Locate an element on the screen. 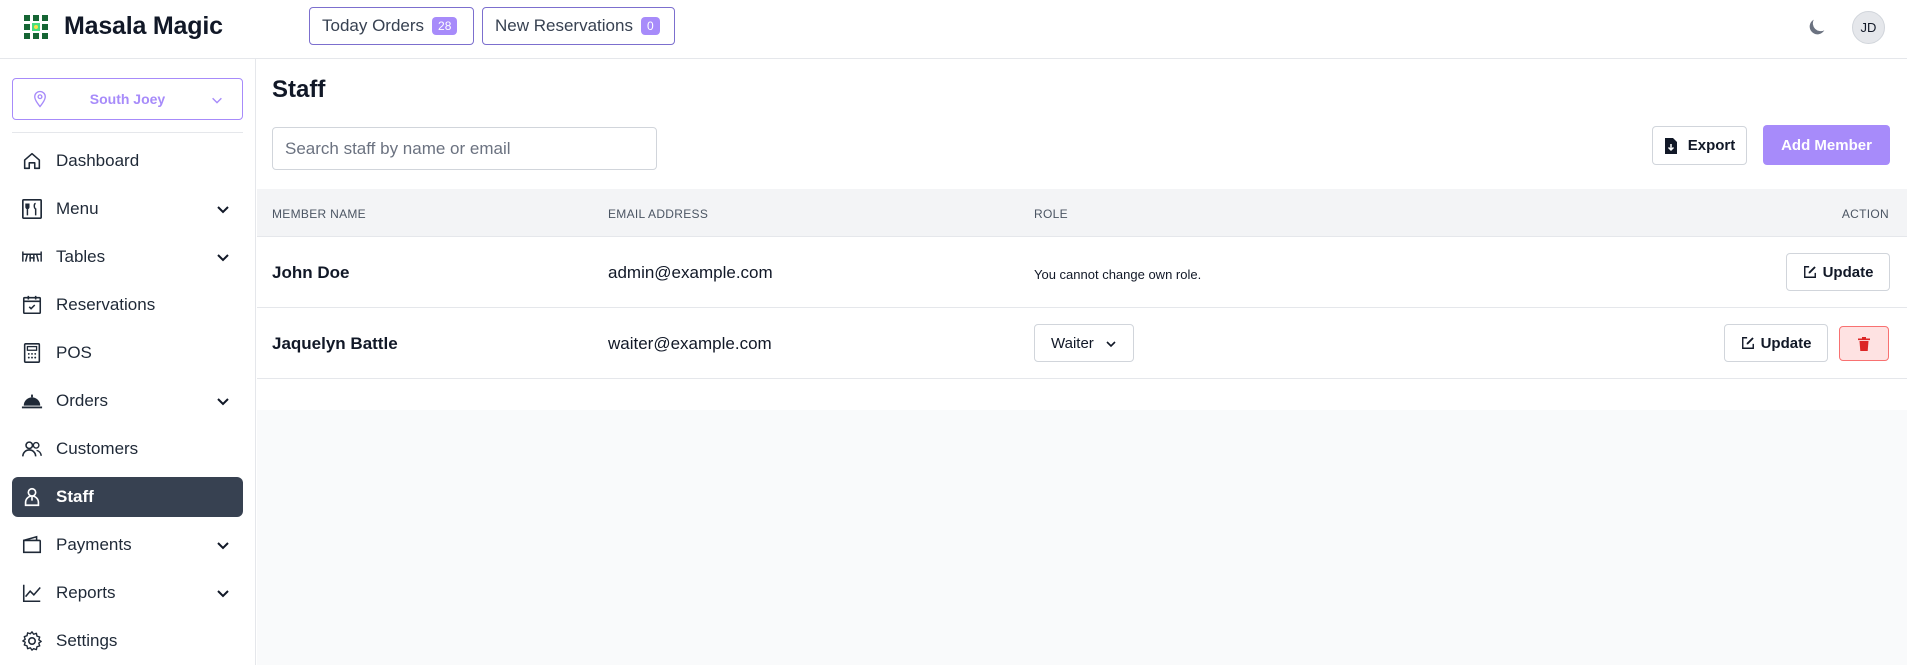 The image size is (1907, 665). member-email: admin@example.com is located at coordinates (690, 272).